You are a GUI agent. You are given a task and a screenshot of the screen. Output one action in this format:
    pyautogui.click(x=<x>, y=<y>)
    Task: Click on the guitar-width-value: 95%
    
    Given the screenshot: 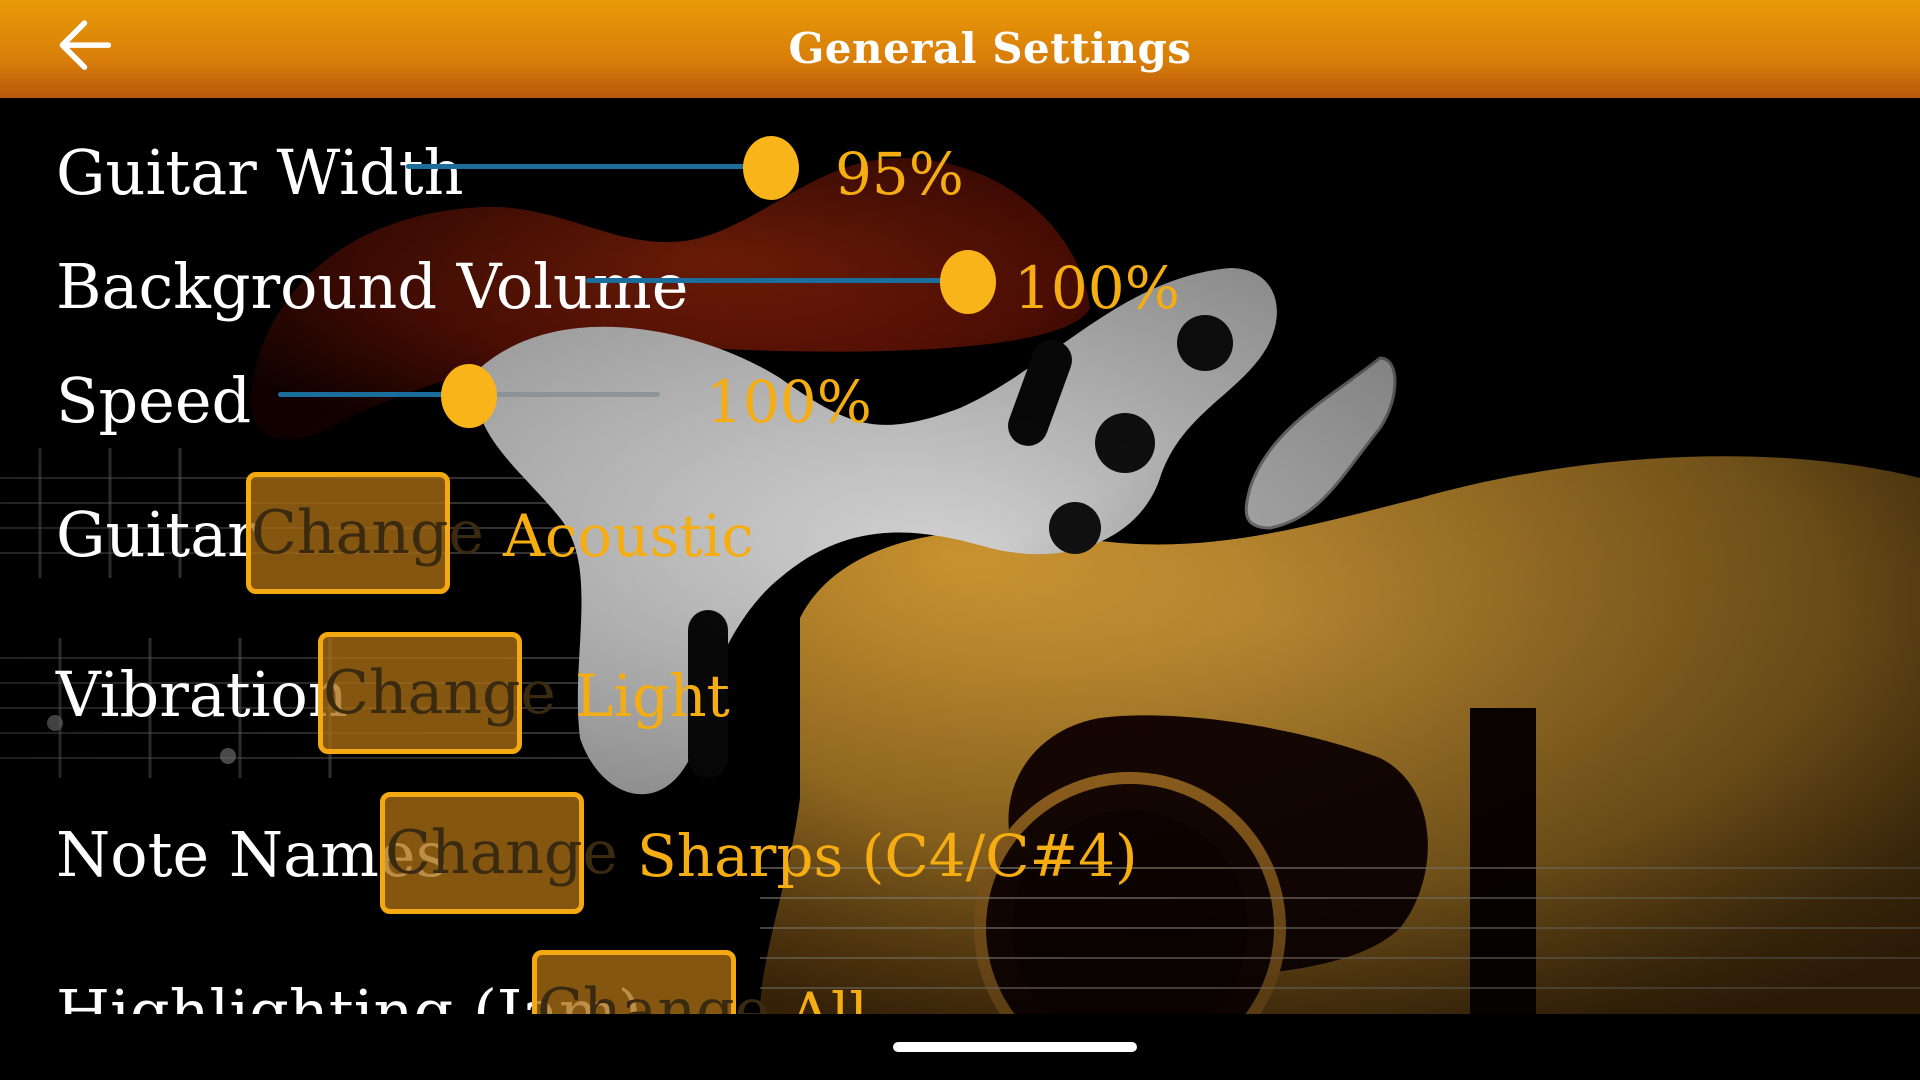 What is the action you would take?
    pyautogui.click(x=899, y=174)
    